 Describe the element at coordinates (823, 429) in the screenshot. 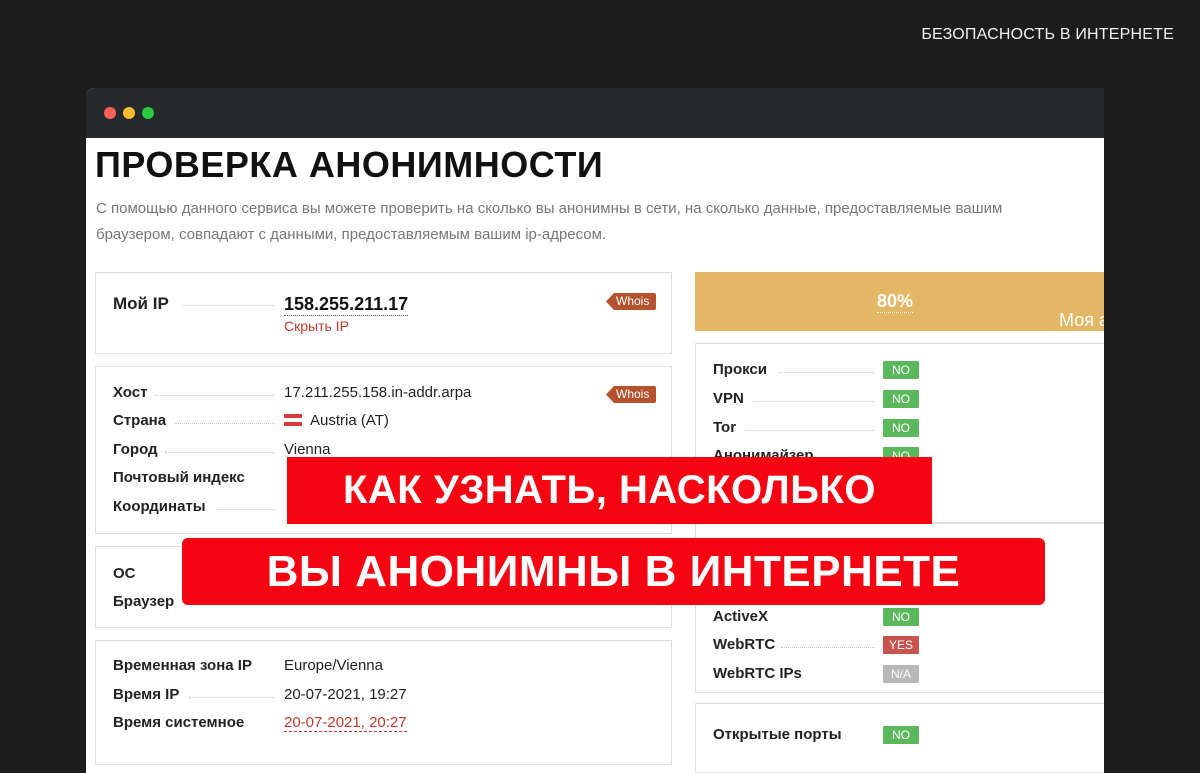

I see `check-row-tor: Tor NO` at that location.